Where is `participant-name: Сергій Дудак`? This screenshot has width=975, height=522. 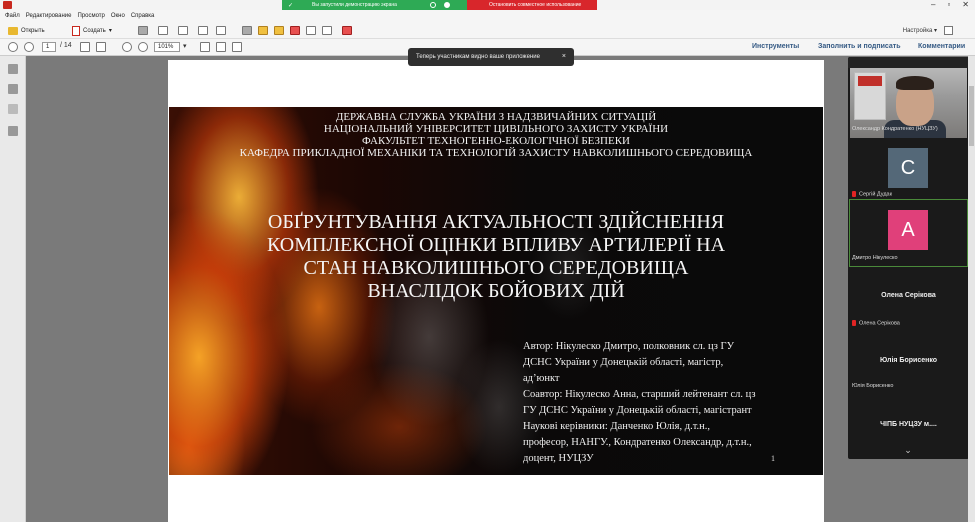
participant-name: Сергій Дудак is located at coordinates (872, 194).